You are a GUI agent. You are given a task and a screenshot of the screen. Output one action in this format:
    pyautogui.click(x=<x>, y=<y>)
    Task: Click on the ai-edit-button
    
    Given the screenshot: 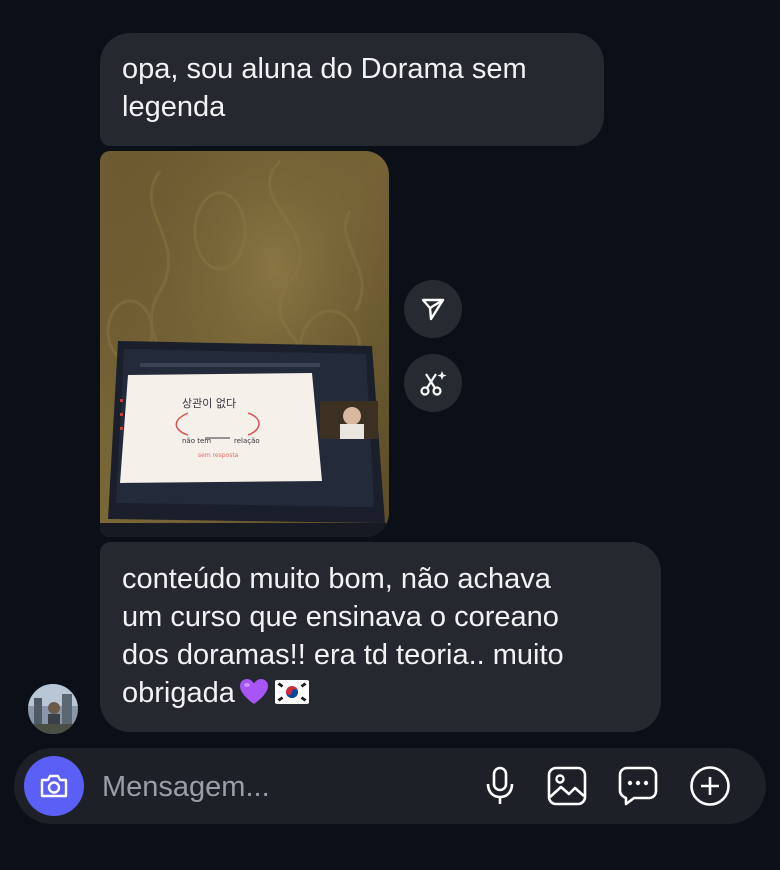 What is the action you would take?
    pyautogui.click(x=433, y=383)
    